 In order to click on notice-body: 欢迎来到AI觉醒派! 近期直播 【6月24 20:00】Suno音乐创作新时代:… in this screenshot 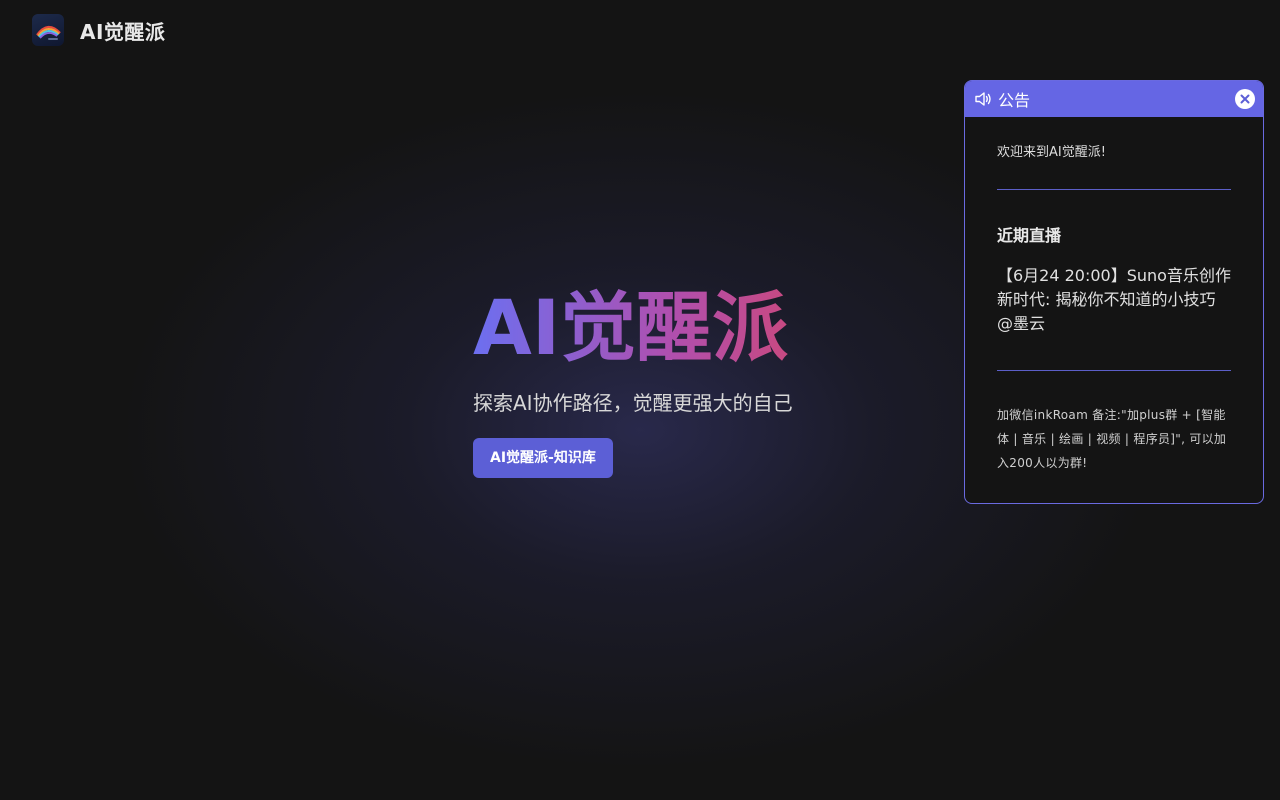, I will do `click(1114, 296)`.